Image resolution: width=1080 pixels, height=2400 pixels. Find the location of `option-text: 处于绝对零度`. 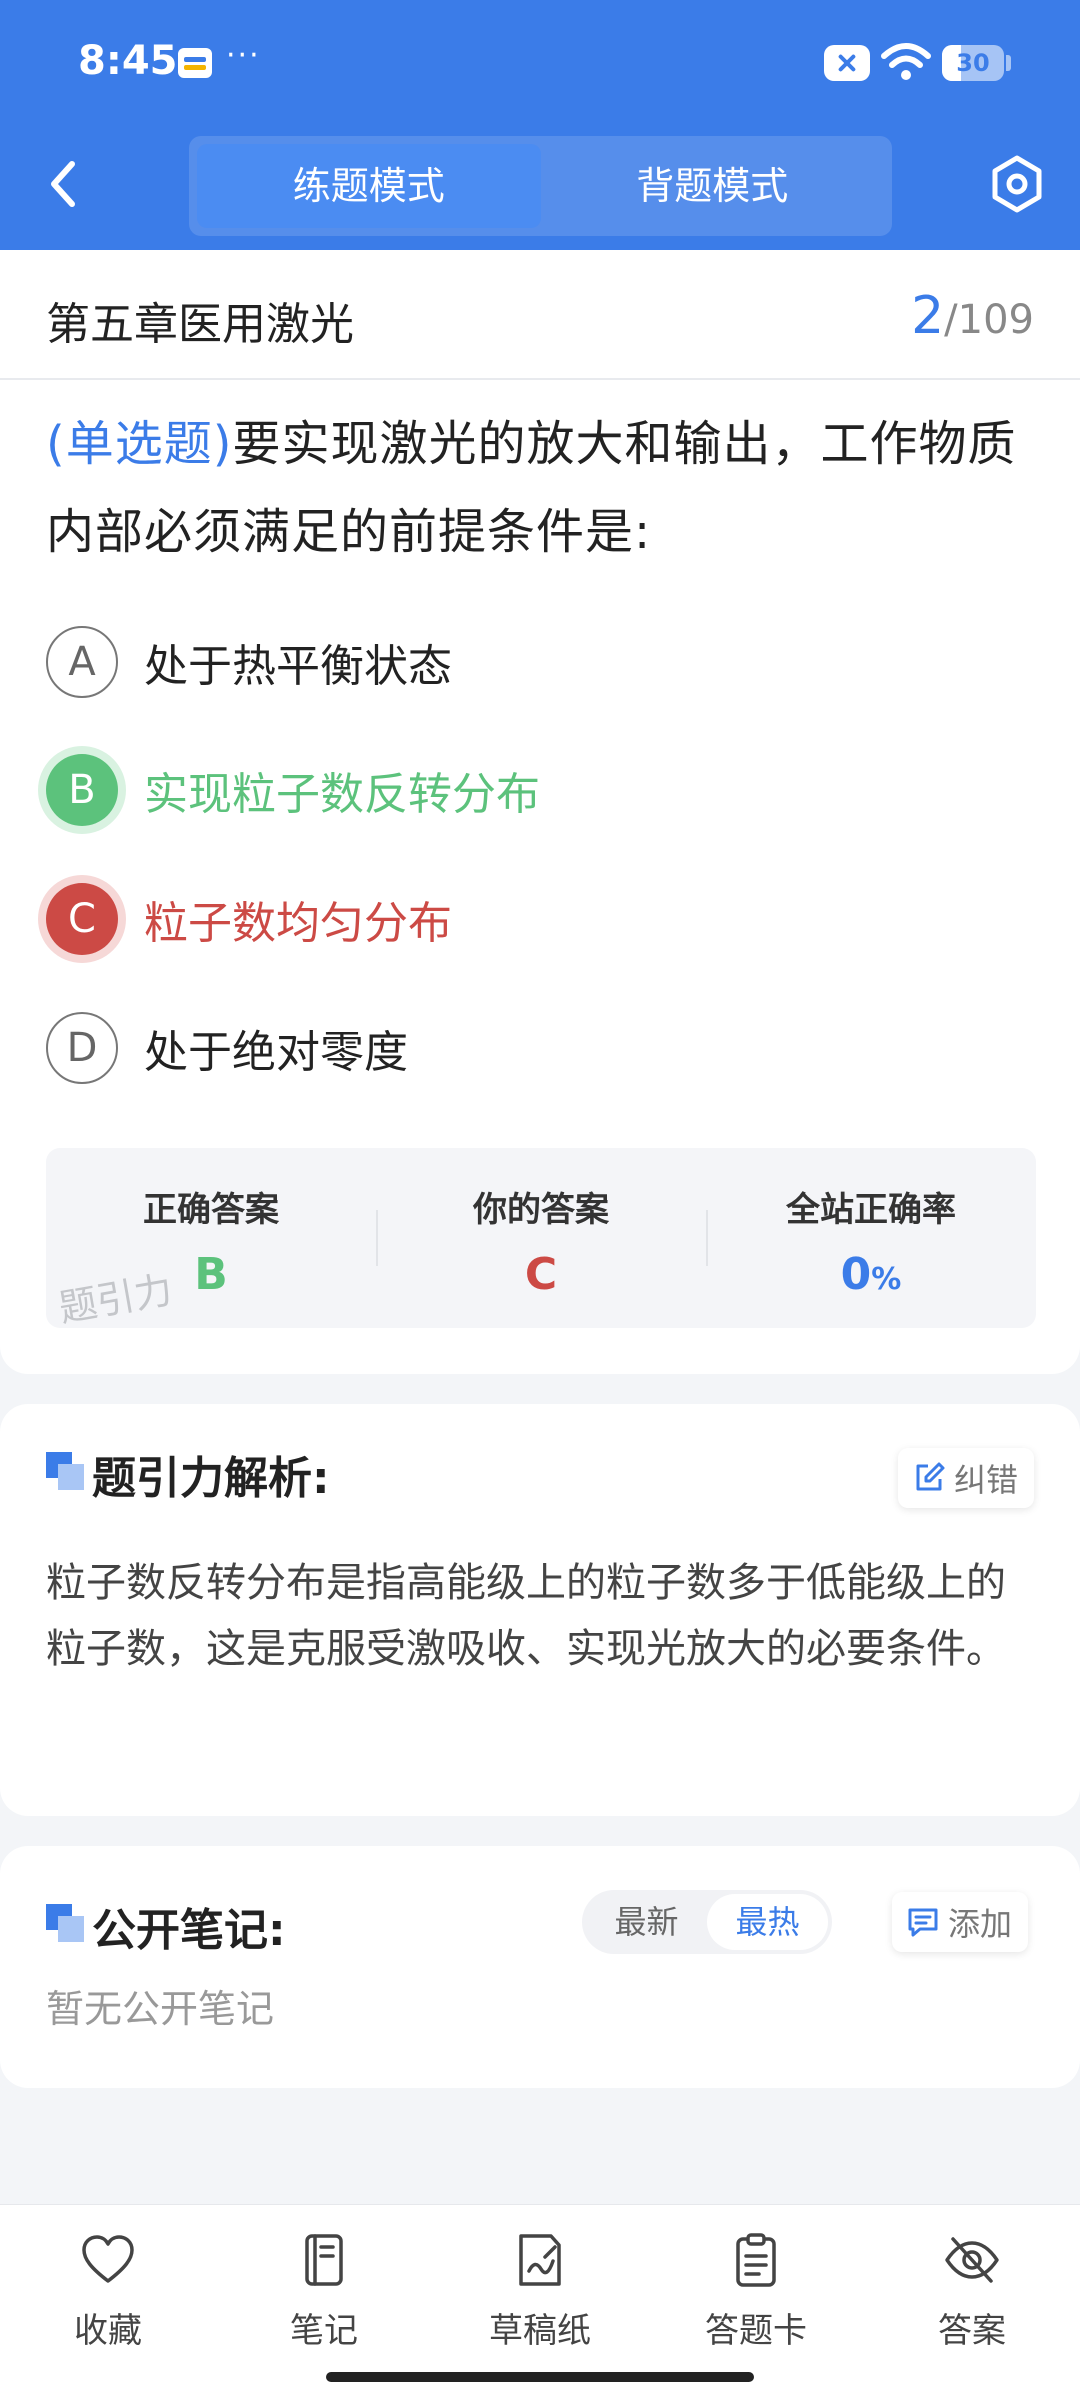

option-text: 处于绝对零度 is located at coordinates (276, 1052).